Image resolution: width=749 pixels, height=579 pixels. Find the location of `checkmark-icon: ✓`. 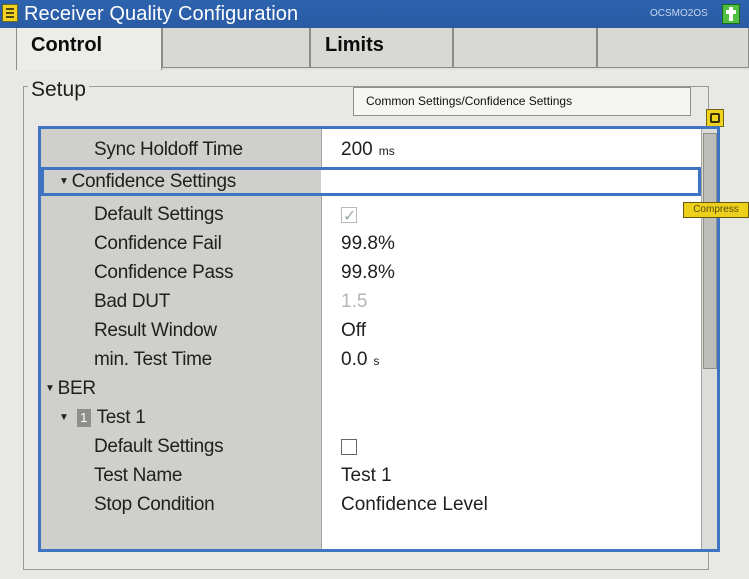

checkmark-icon: ✓ is located at coordinates (350, 216).